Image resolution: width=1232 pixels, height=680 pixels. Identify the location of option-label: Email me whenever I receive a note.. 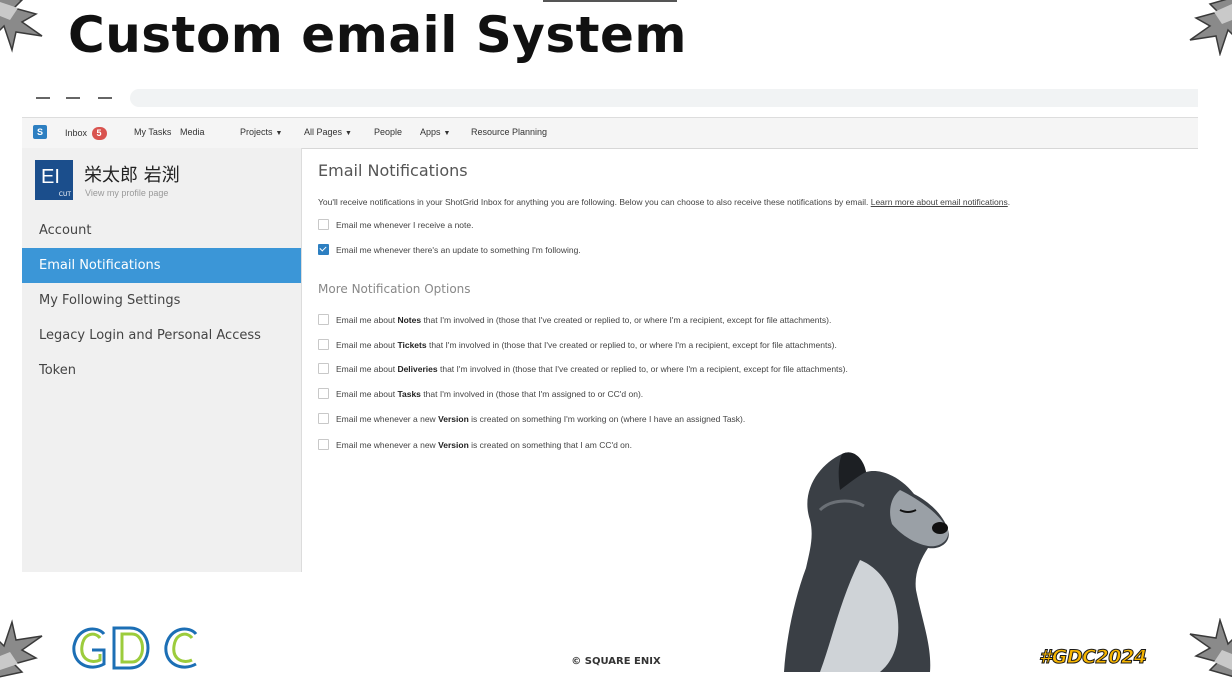
(405, 225).